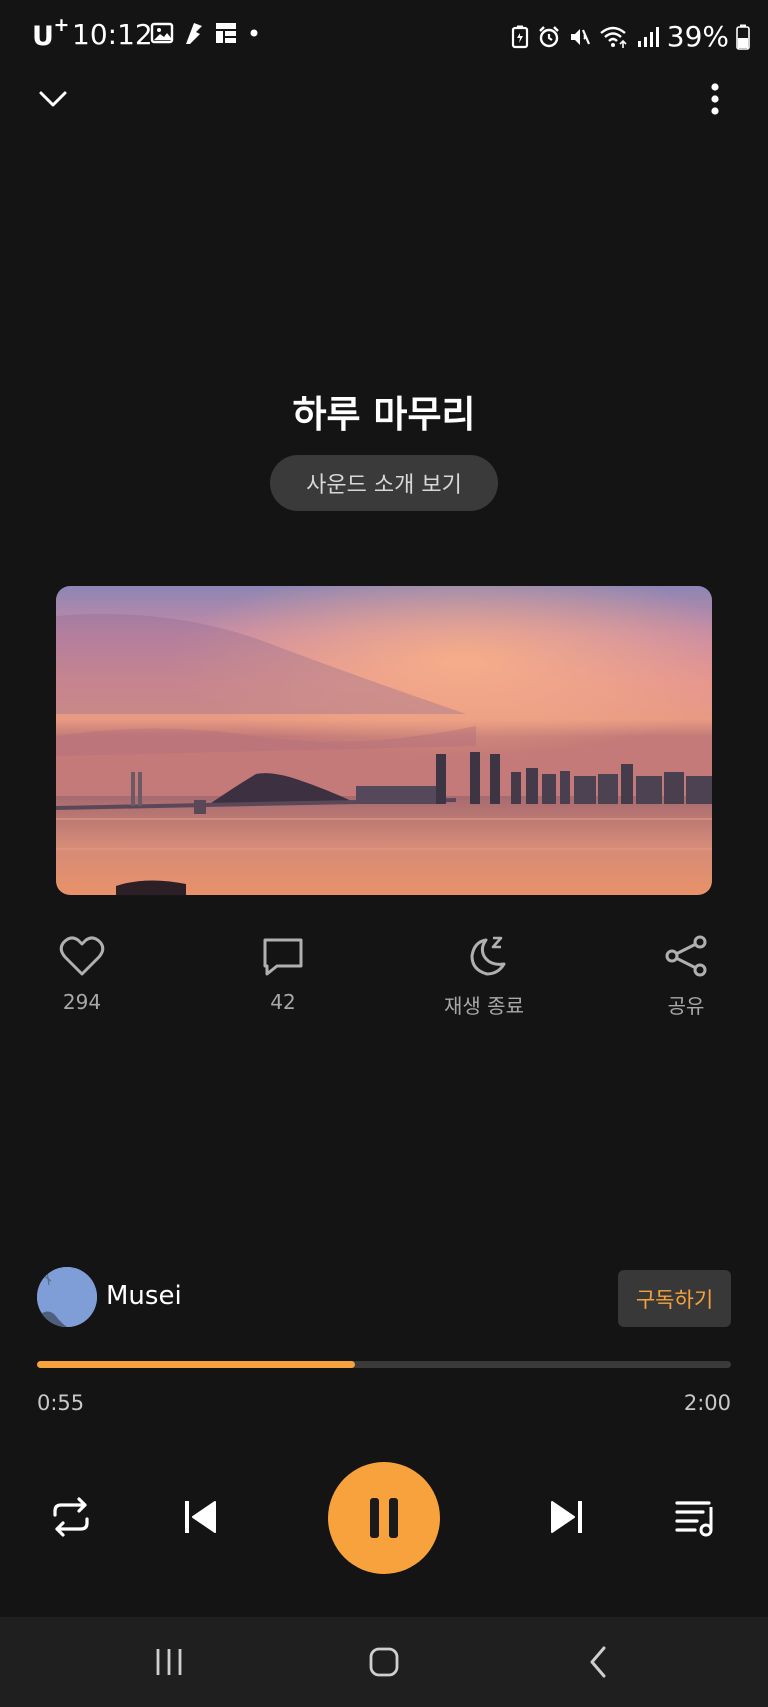 Image resolution: width=768 pixels, height=1707 pixels. I want to click on playback-controls, so click(384, 1518).